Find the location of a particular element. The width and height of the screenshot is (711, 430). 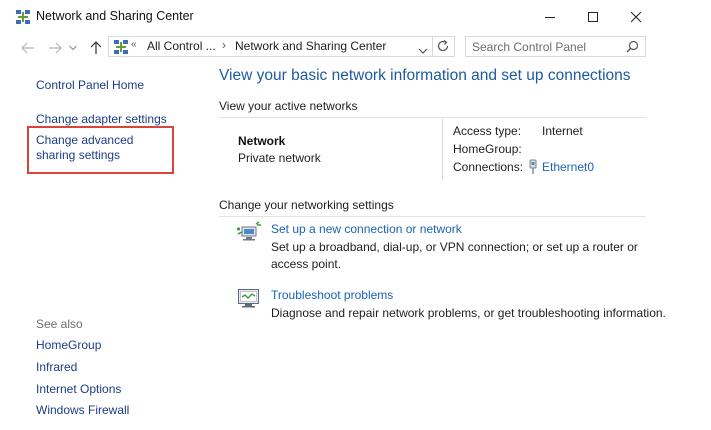

setup-connection-link: Set up a new connection or network is located at coordinates (366, 229).